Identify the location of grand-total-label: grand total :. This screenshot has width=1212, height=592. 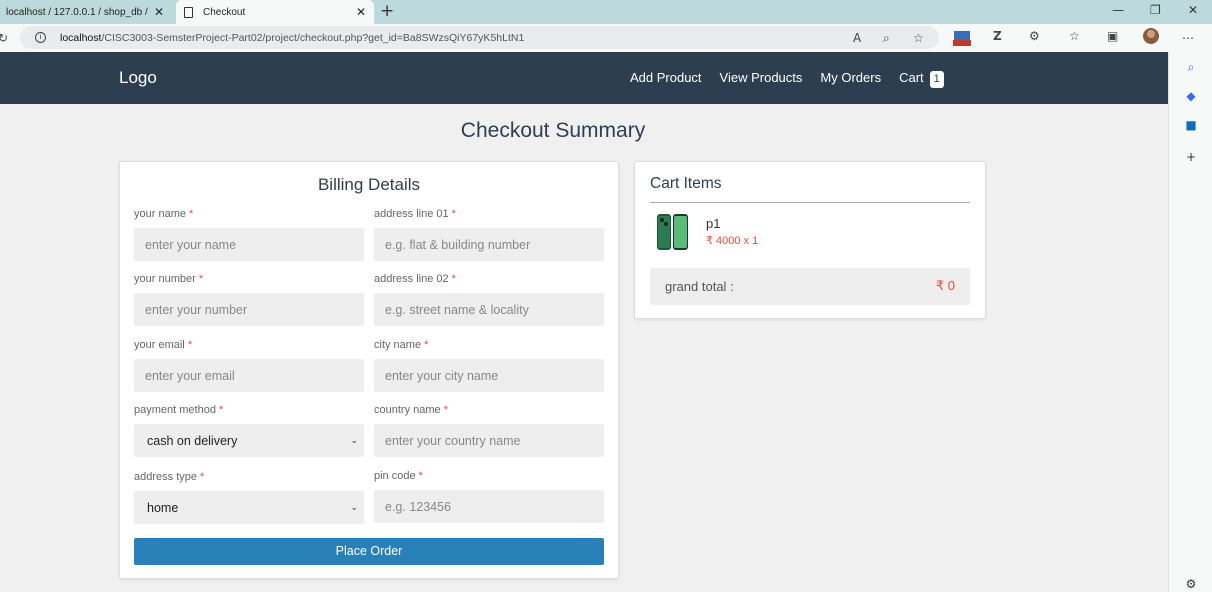
(699, 286).